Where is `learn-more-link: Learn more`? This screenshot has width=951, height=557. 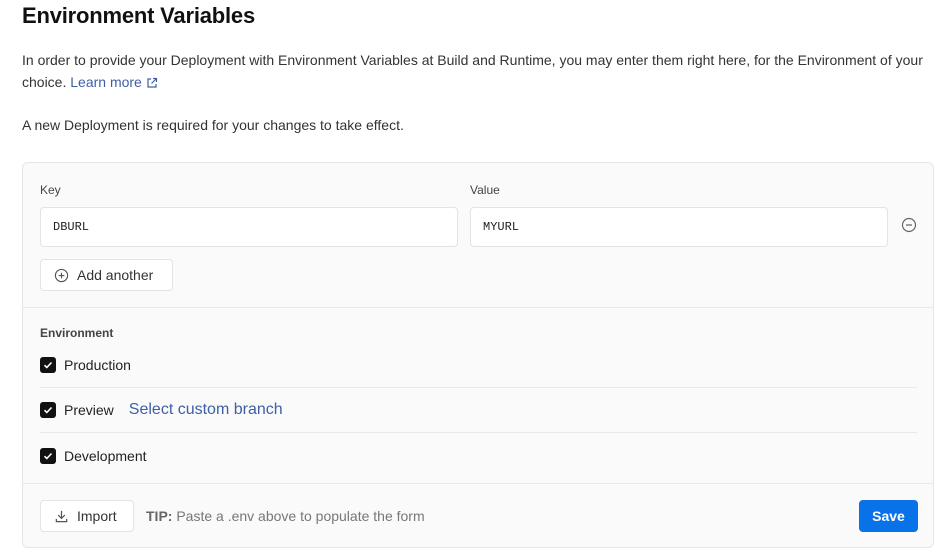
learn-more-link: Learn more is located at coordinates (114, 82).